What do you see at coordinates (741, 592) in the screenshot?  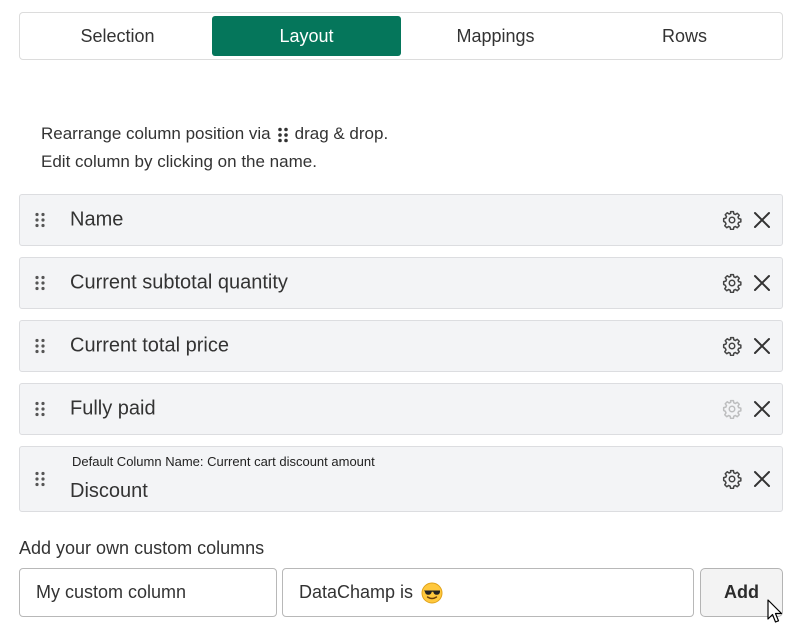 I see `add-button: Add` at bounding box center [741, 592].